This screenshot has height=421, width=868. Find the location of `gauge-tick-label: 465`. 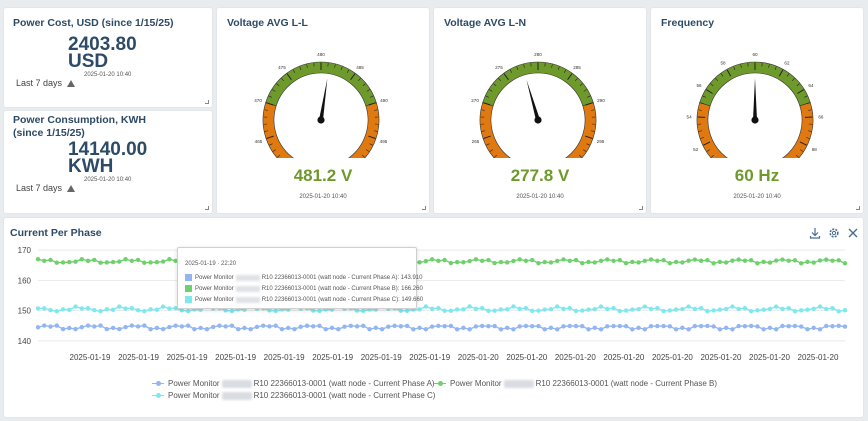

gauge-tick-label: 465 is located at coordinates (259, 141).